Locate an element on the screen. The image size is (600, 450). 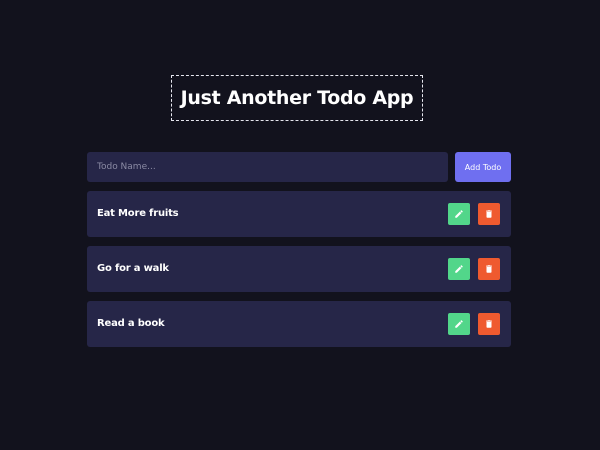
title-box: Just Another Todo App is located at coordinates (297, 98).